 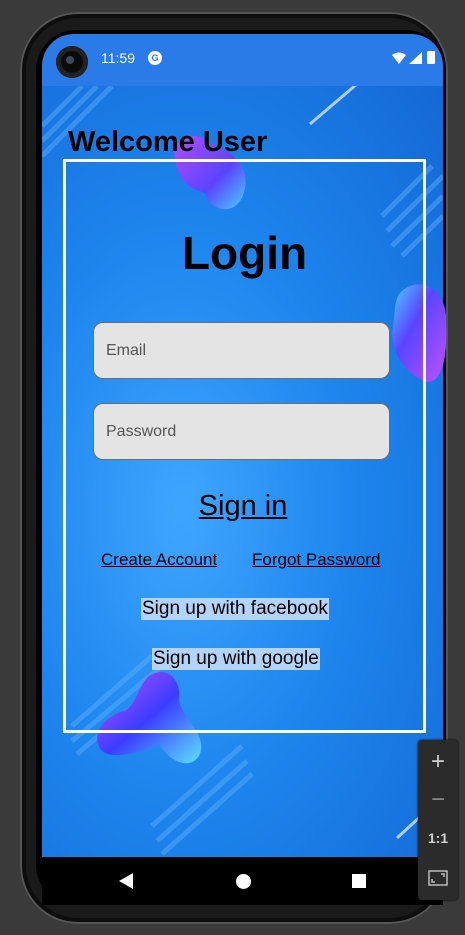 I want to click on status-clock: 11:59, so click(x=118, y=58).